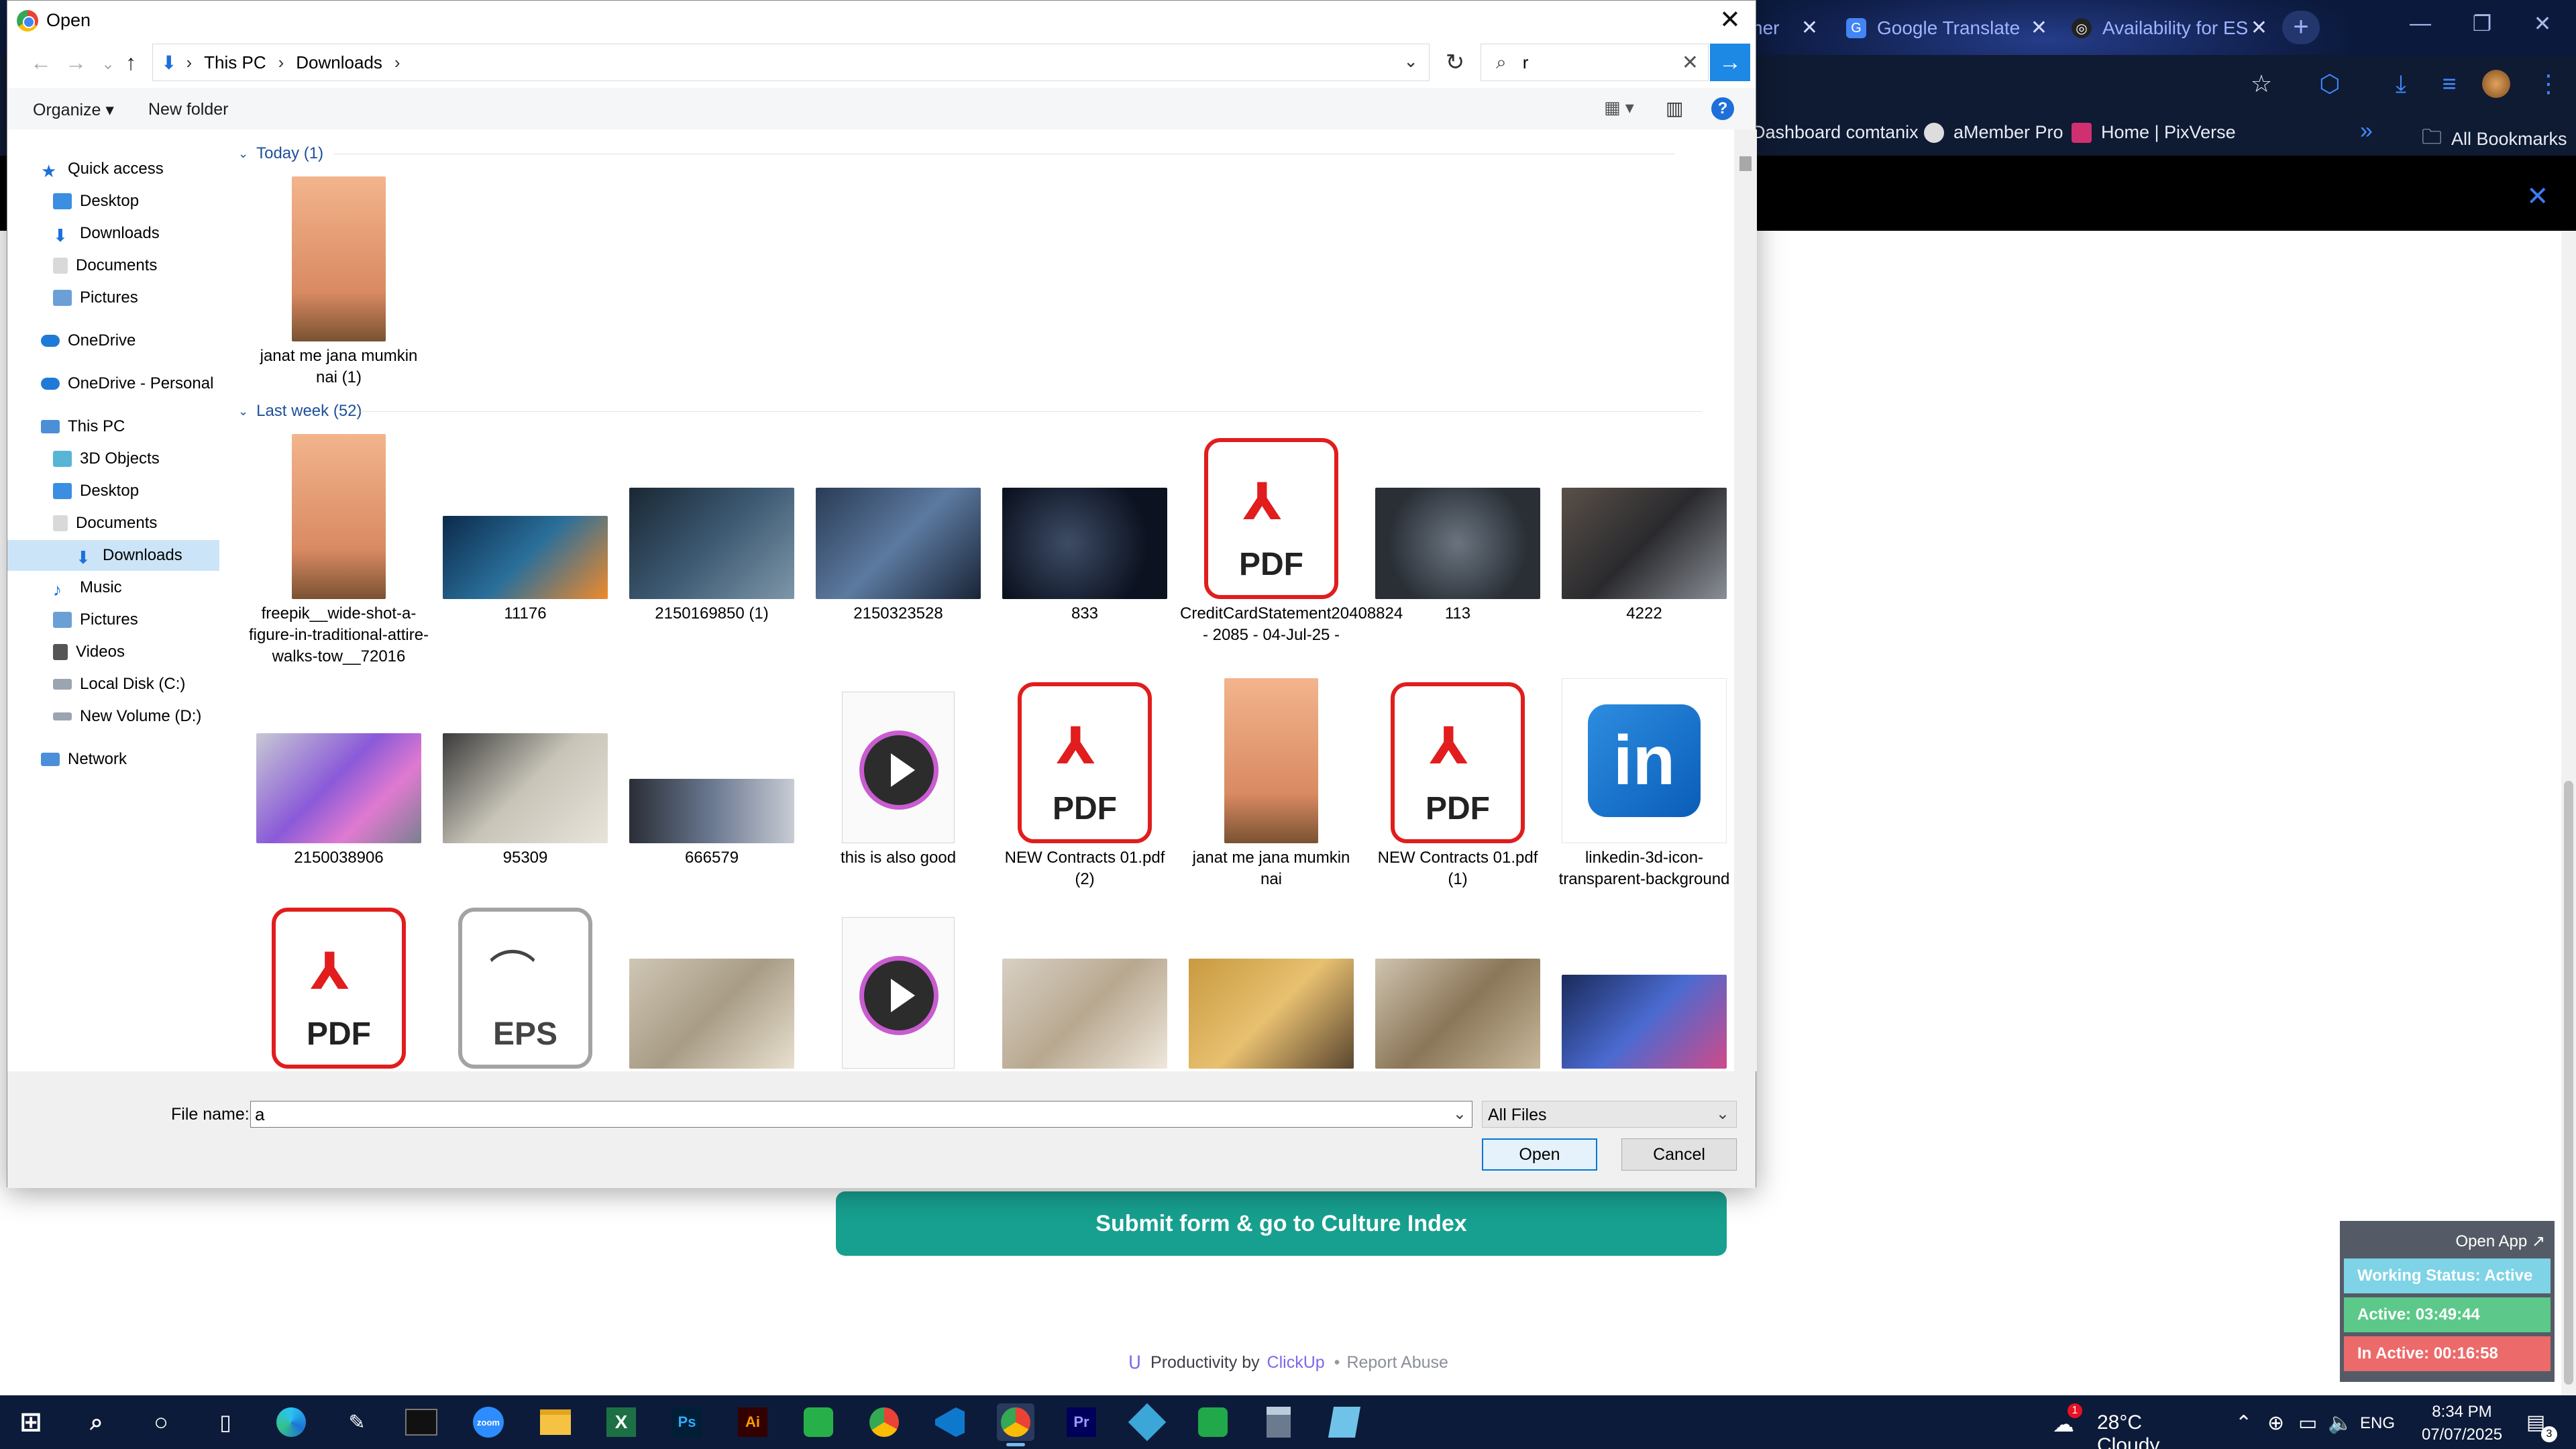  What do you see at coordinates (83, 426) in the screenshot?
I see `nav-this-pc: This PC` at bounding box center [83, 426].